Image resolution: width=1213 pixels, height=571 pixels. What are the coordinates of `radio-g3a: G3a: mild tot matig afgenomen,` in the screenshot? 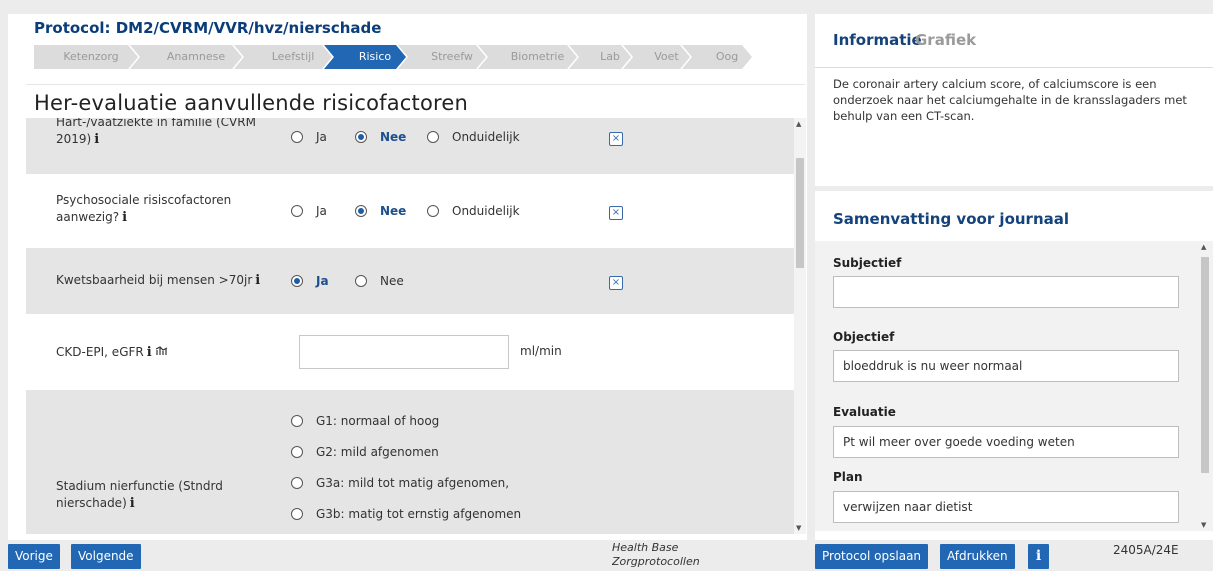 It's located at (400, 483).